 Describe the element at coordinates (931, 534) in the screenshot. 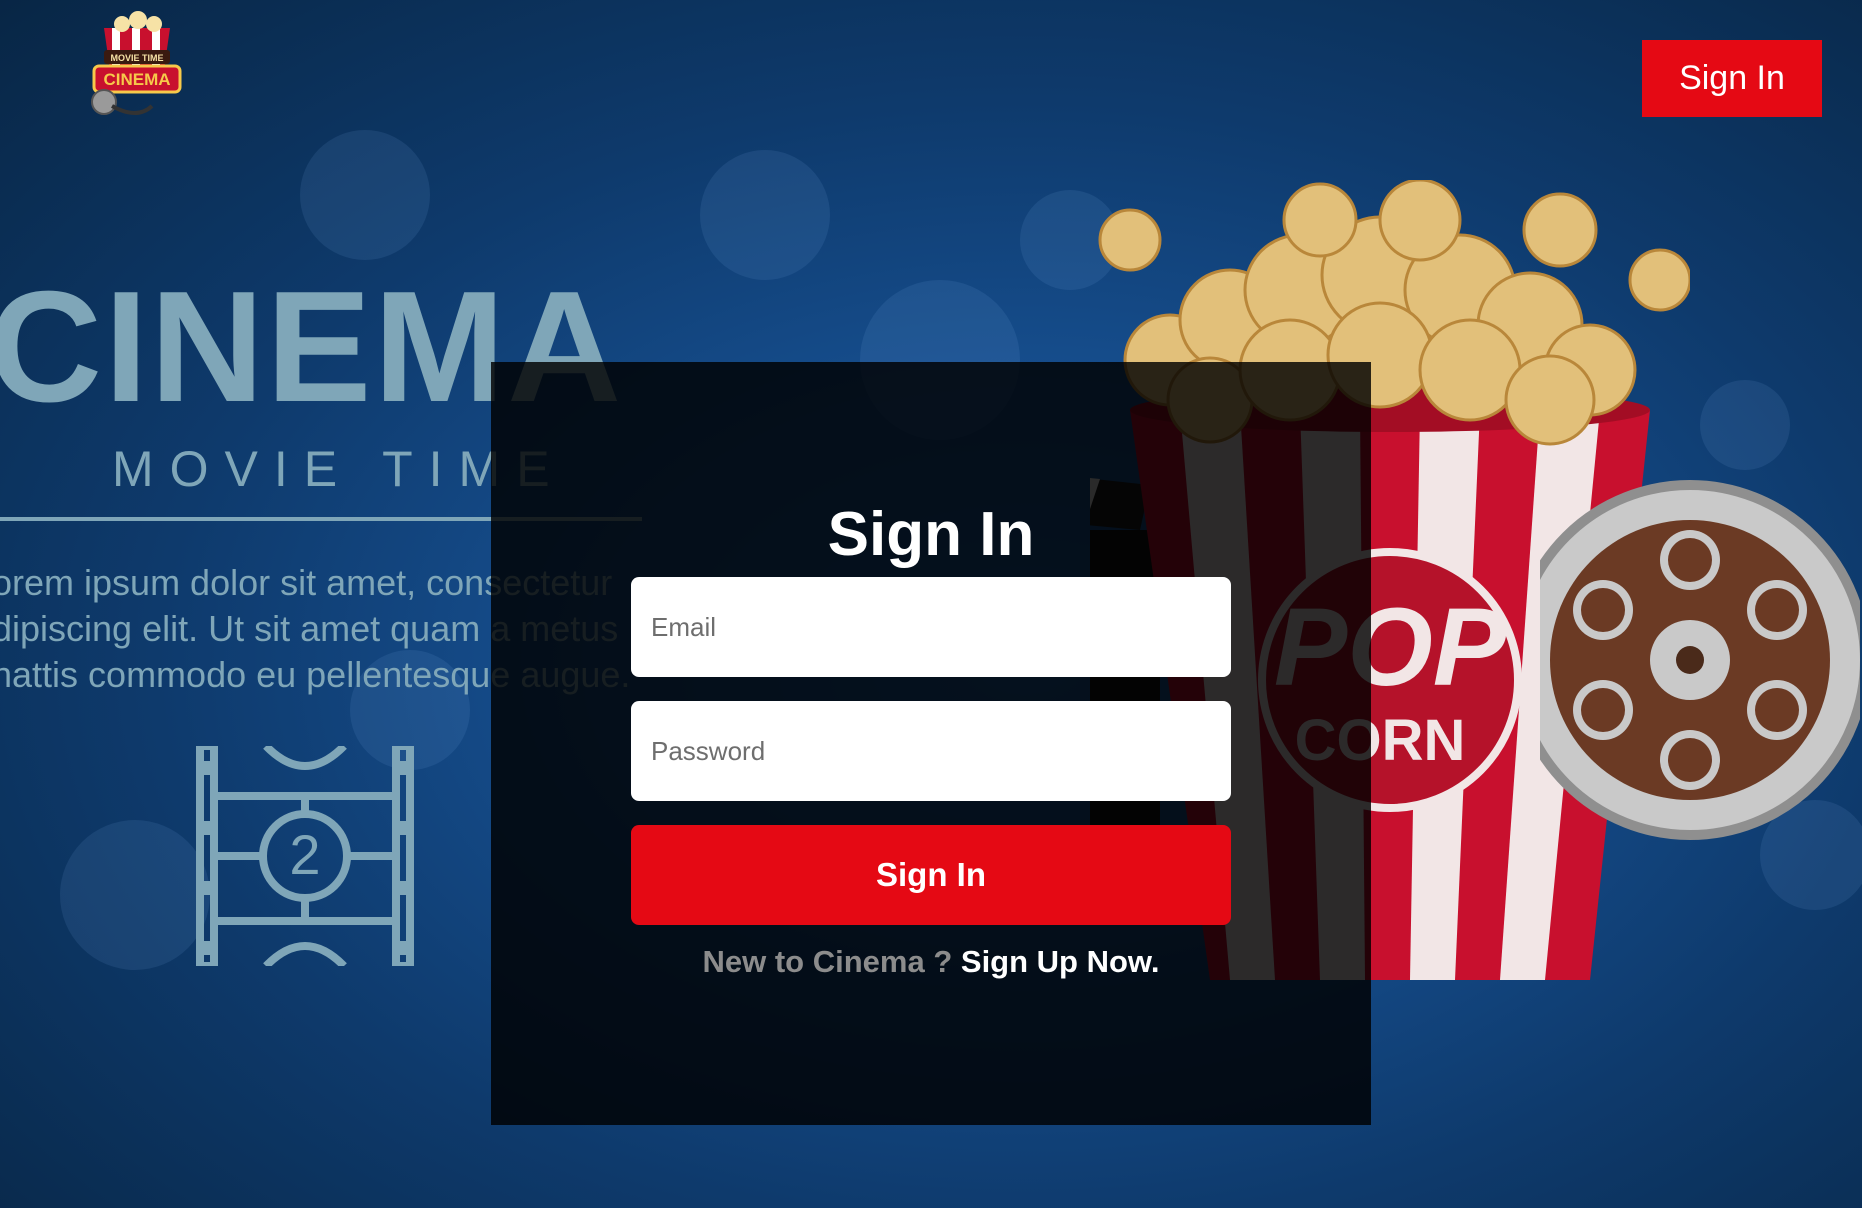

I see `signin-title: Sign In` at that location.